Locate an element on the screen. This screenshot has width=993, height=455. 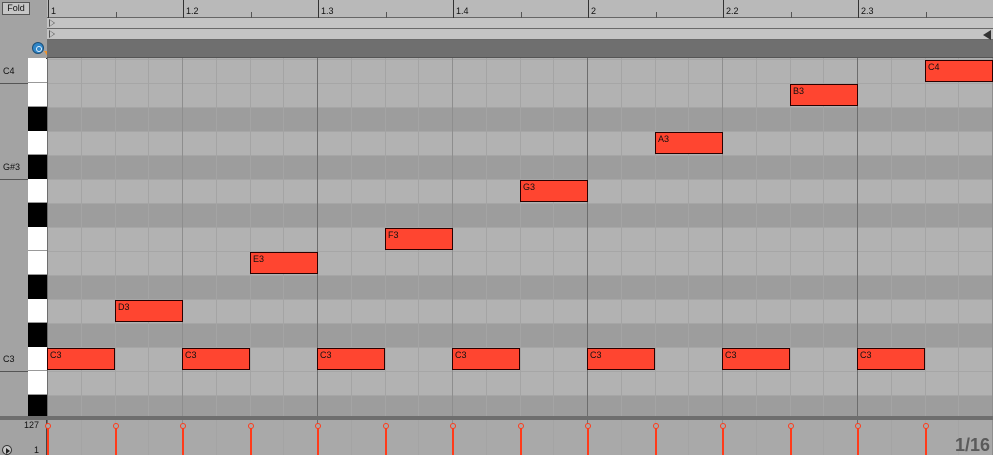
key-octave-label: C4 is located at coordinates (9, 71).